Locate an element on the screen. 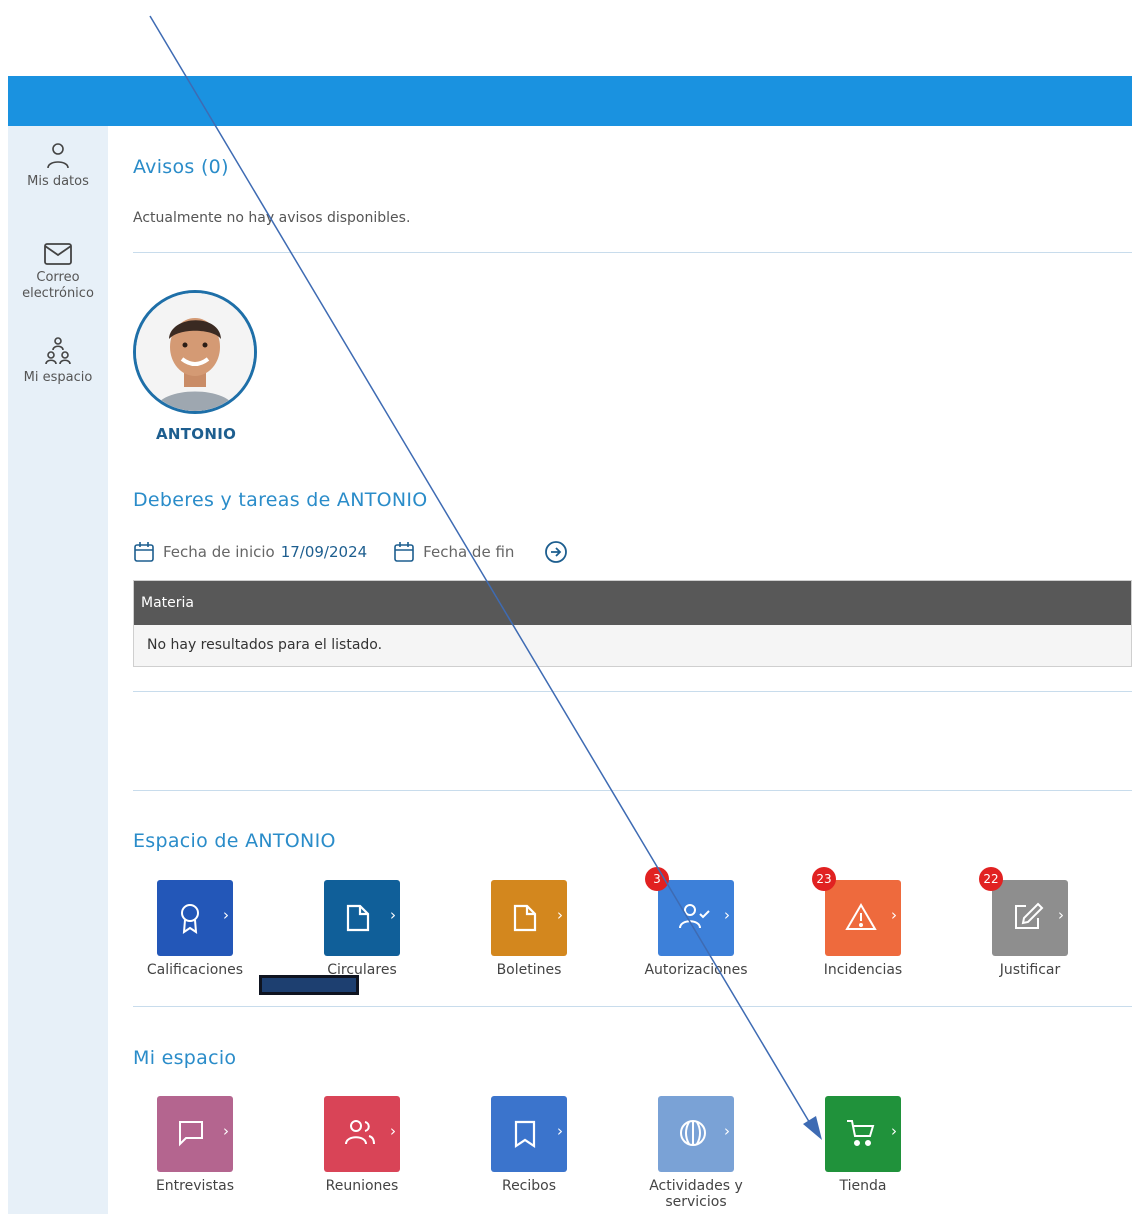 Image resolution: width=1132 pixels, height=1214 pixels. tile-actividades-servicios: › Actividades y servicios is located at coordinates (696, 1153).